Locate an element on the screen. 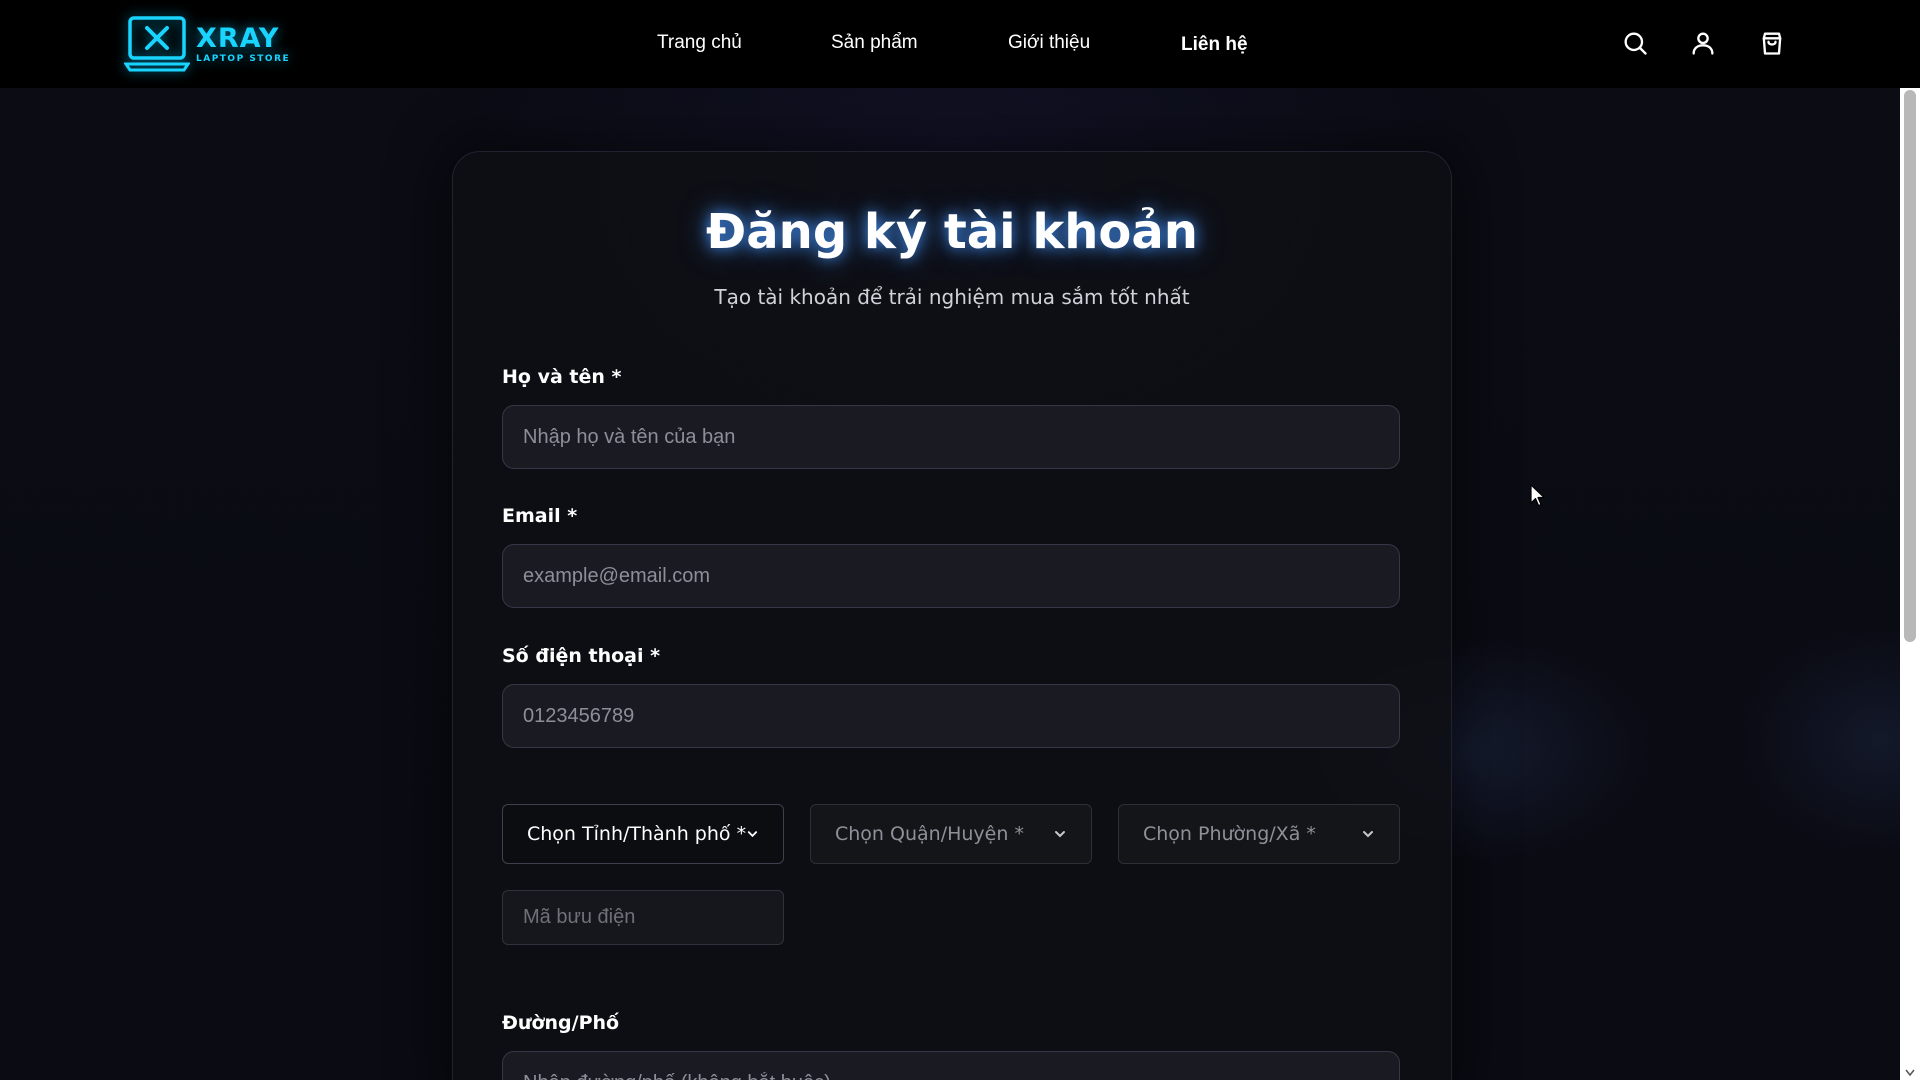 The image size is (1920, 1080). province-select: Chọn Tỉnh/Thành phố * is located at coordinates (643, 834).